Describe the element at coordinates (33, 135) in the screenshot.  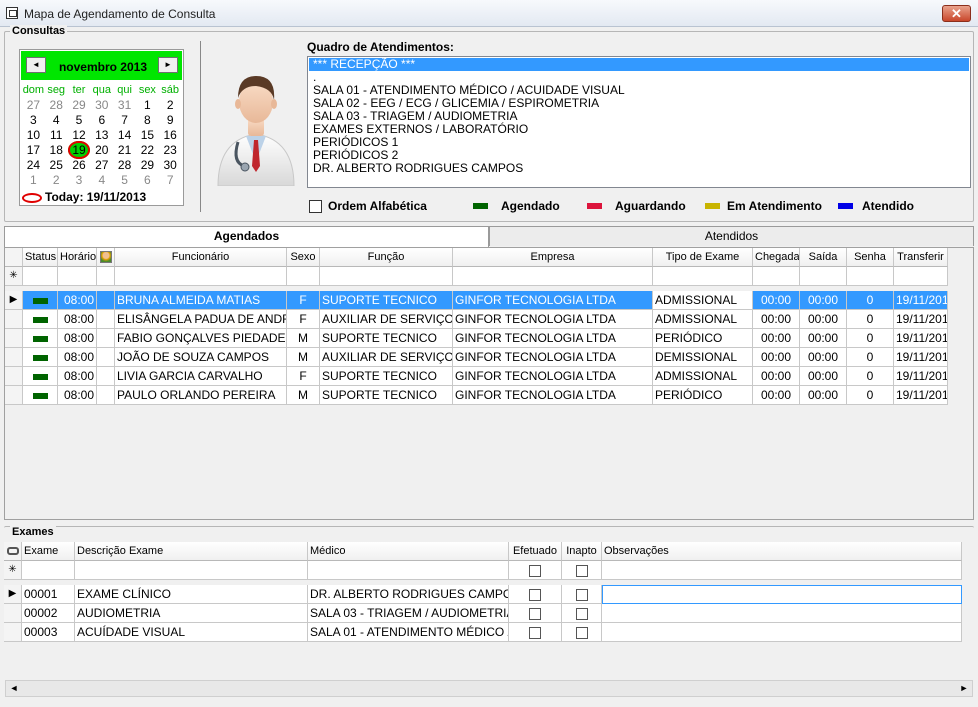
I see `calendar-day: 10` at that location.